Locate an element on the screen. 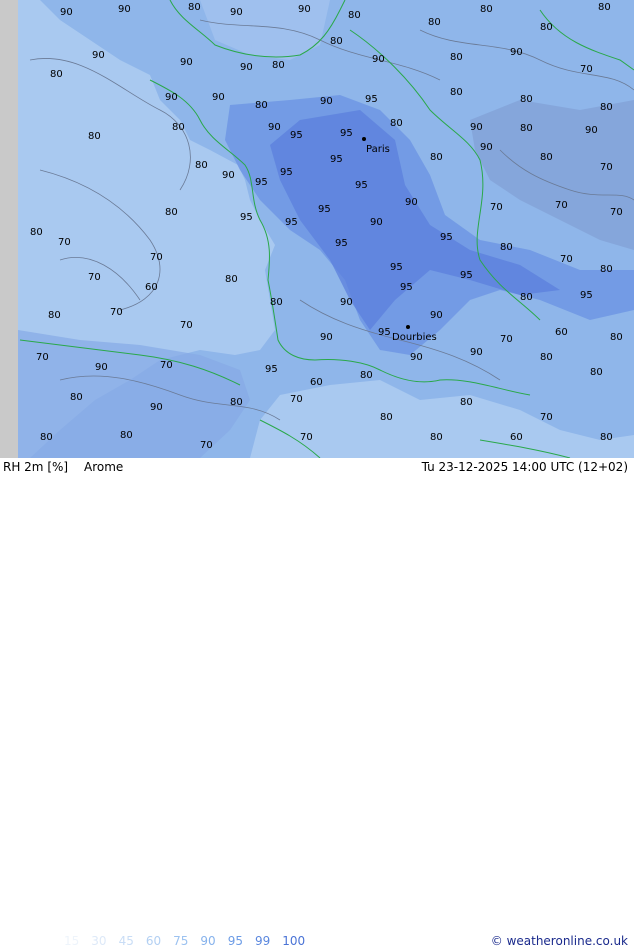 This screenshot has width=634, height=948. variable-label: RH 2m [%] is located at coordinates (36, 467).